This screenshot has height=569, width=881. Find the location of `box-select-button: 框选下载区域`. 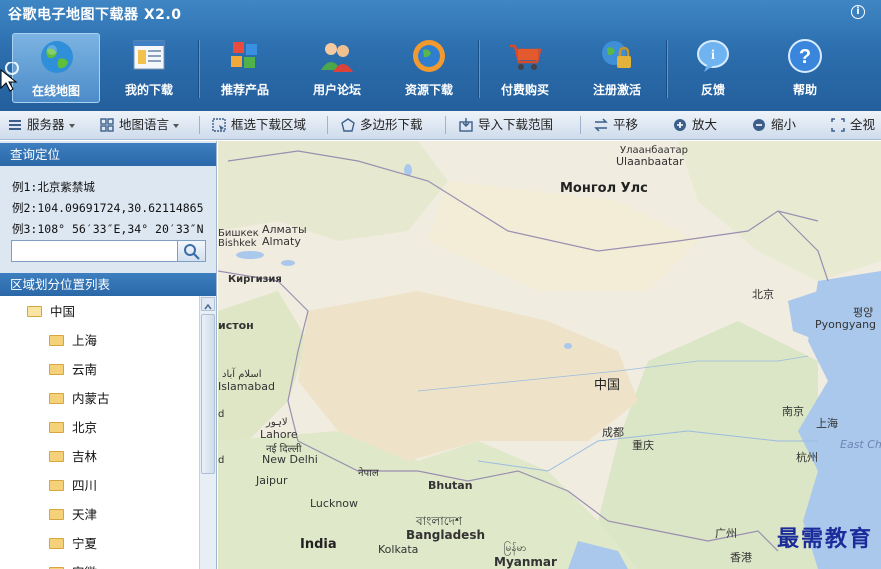

box-select-button: 框选下载区域 is located at coordinates (259, 125).